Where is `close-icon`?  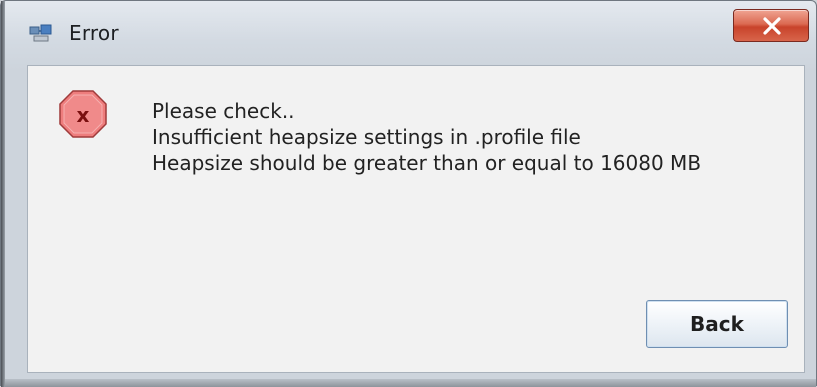
close-icon is located at coordinates (772, 26).